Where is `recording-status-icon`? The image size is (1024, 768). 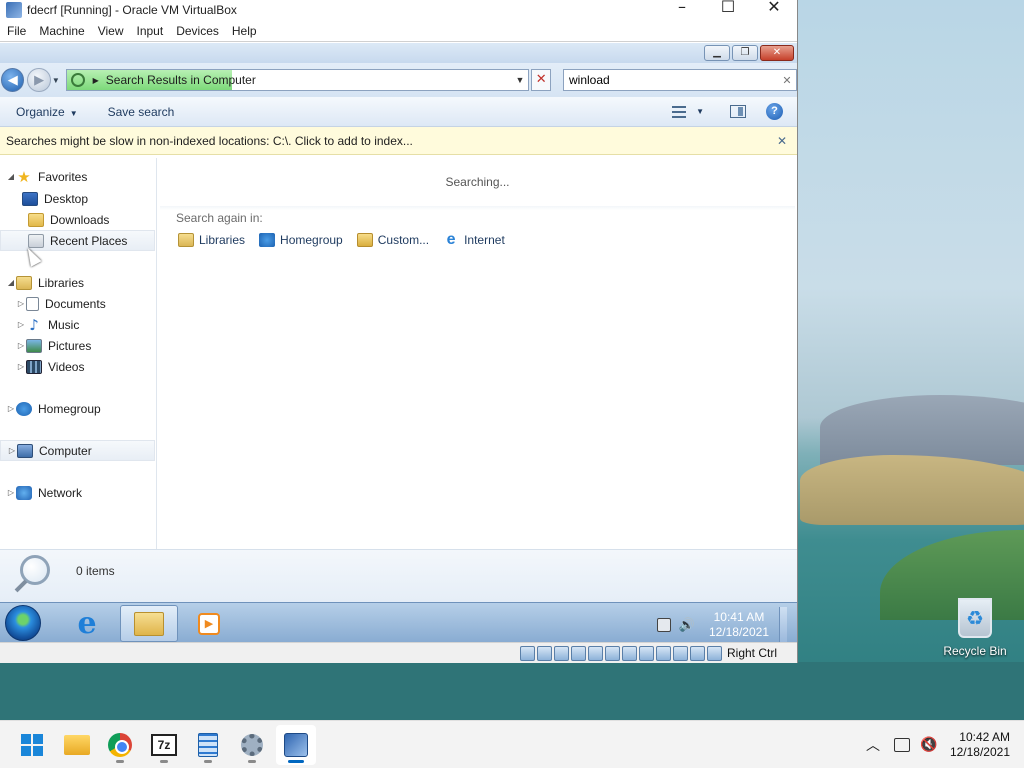
recording-status-icon is located at coordinates (646, 653).